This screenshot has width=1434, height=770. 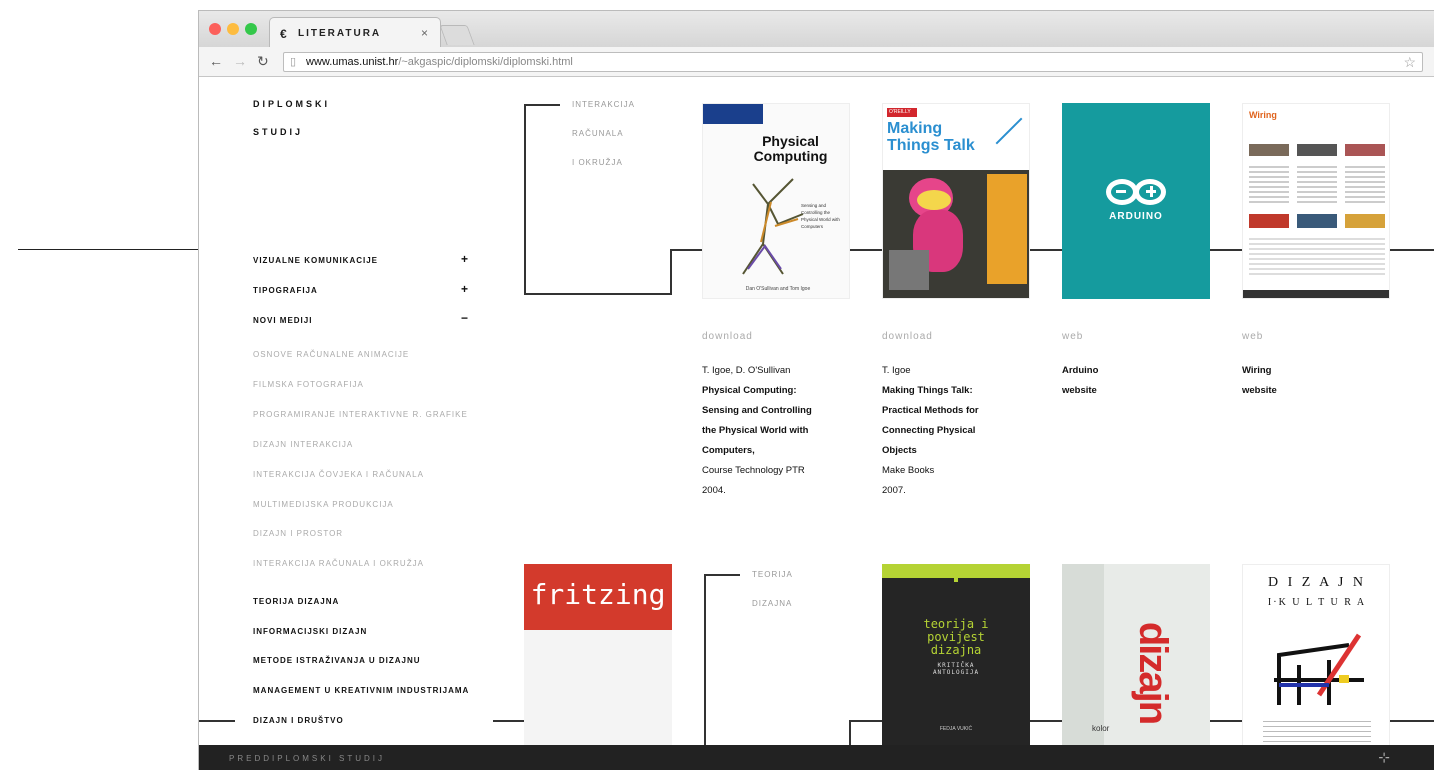 I want to click on publisher-logo, so click(x=733, y=114).